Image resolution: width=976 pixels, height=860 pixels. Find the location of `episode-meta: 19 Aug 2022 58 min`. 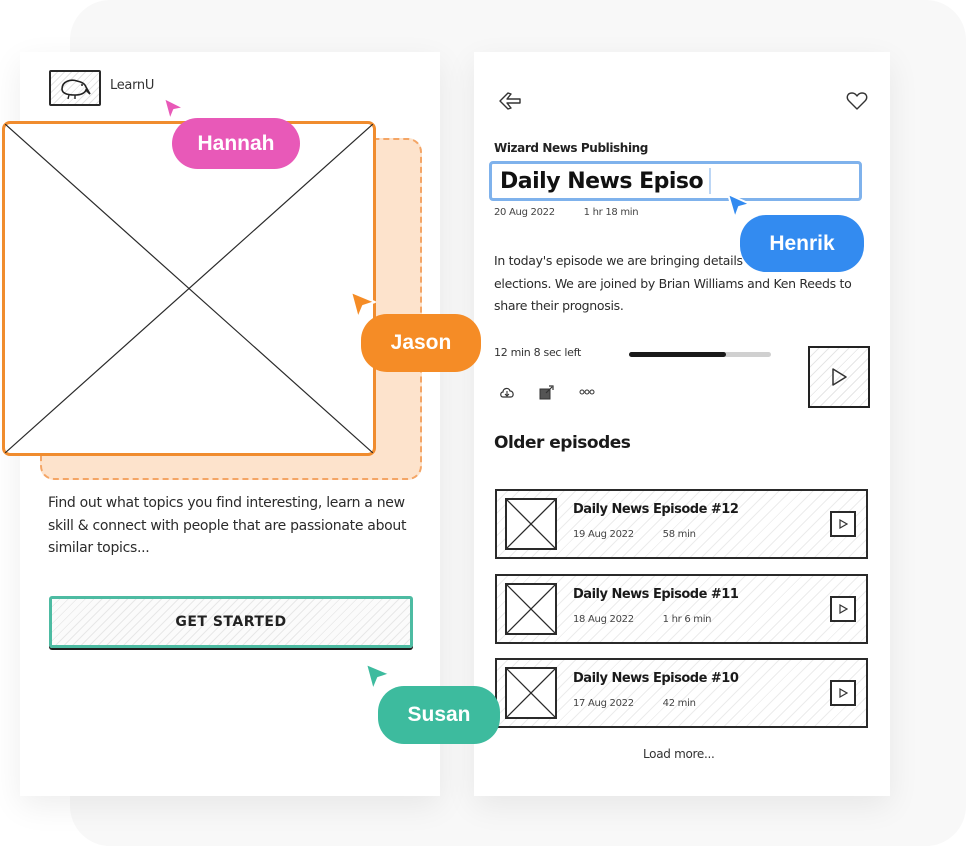

episode-meta: 19 Aug 2022 58 min is located at coordinates (634, 534).